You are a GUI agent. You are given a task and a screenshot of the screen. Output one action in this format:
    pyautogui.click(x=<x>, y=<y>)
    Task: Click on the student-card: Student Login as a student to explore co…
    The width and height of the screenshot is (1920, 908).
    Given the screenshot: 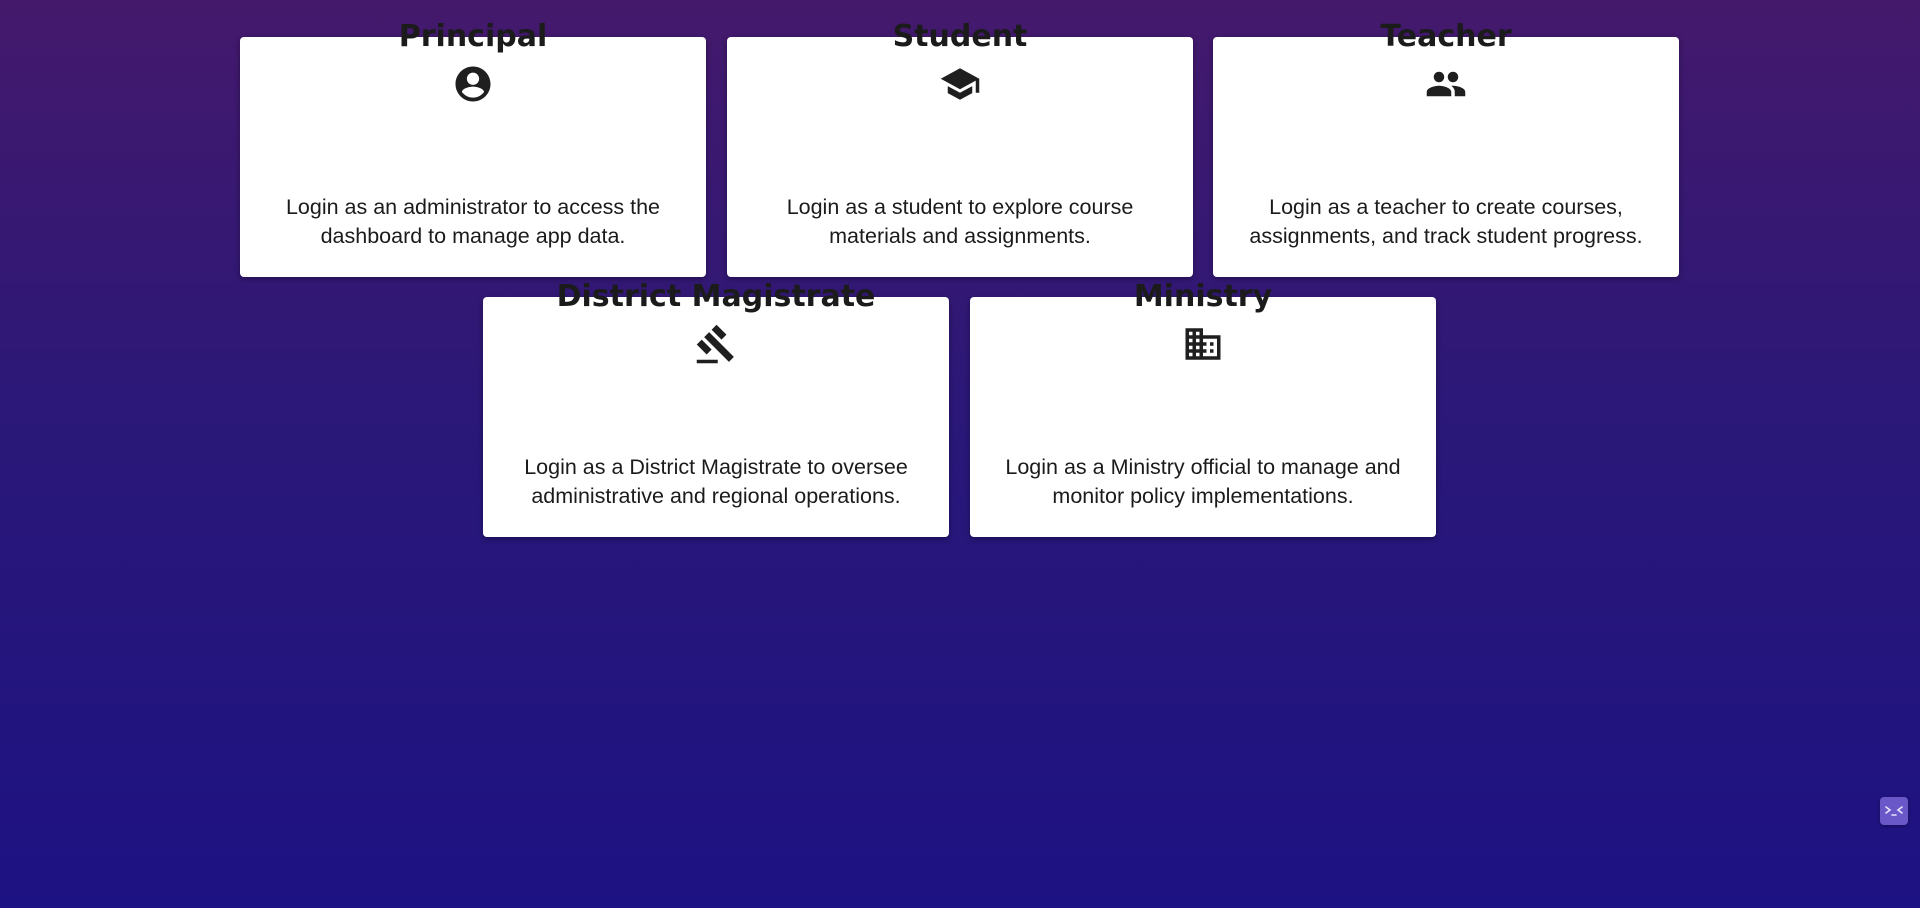 What is the action you would take?
    pyautogui.click(x=960, y=148)
    